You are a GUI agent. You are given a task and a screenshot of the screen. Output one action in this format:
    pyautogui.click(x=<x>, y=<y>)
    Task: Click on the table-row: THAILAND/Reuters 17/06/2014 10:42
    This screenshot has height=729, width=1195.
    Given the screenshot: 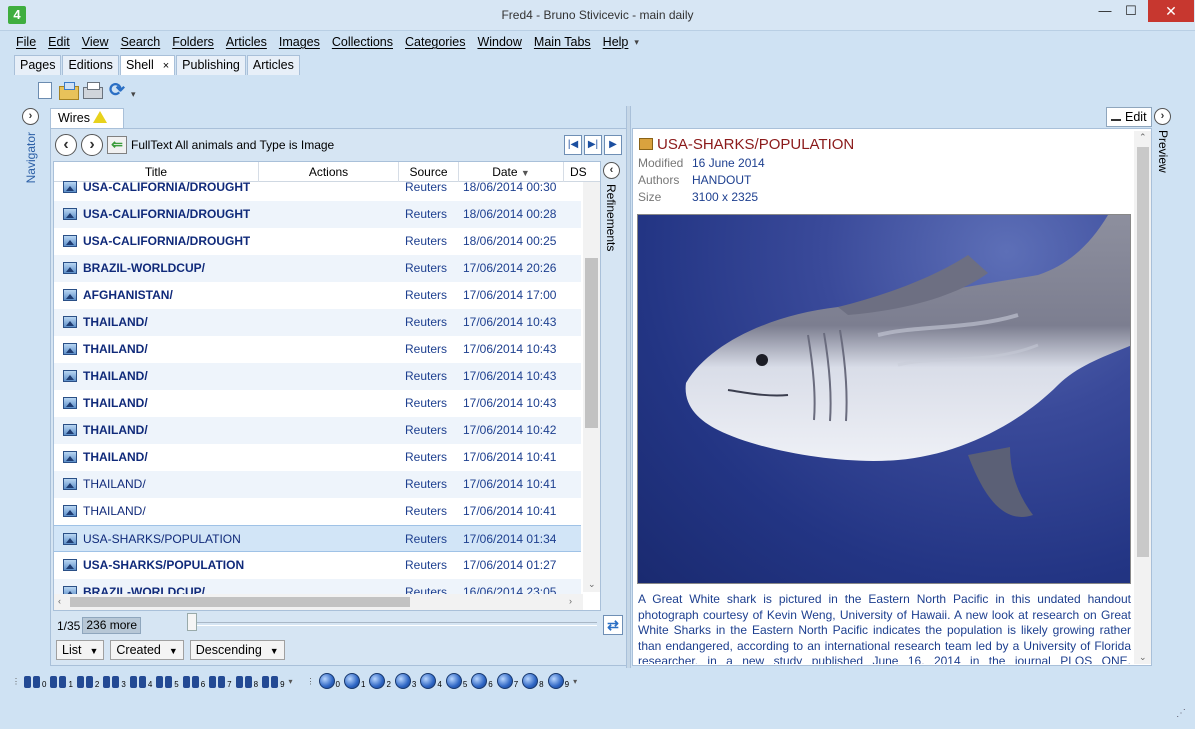 What is the action you would take?
    pyautogui.click(x=317, y=430)
    